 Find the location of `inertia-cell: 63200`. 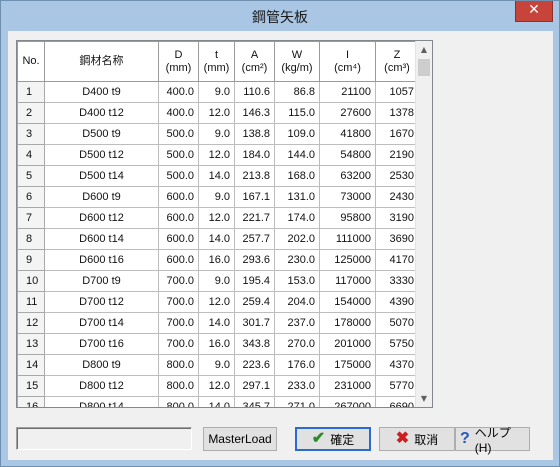

inertia-cell: 63200 is located at coordinates (347, 176).